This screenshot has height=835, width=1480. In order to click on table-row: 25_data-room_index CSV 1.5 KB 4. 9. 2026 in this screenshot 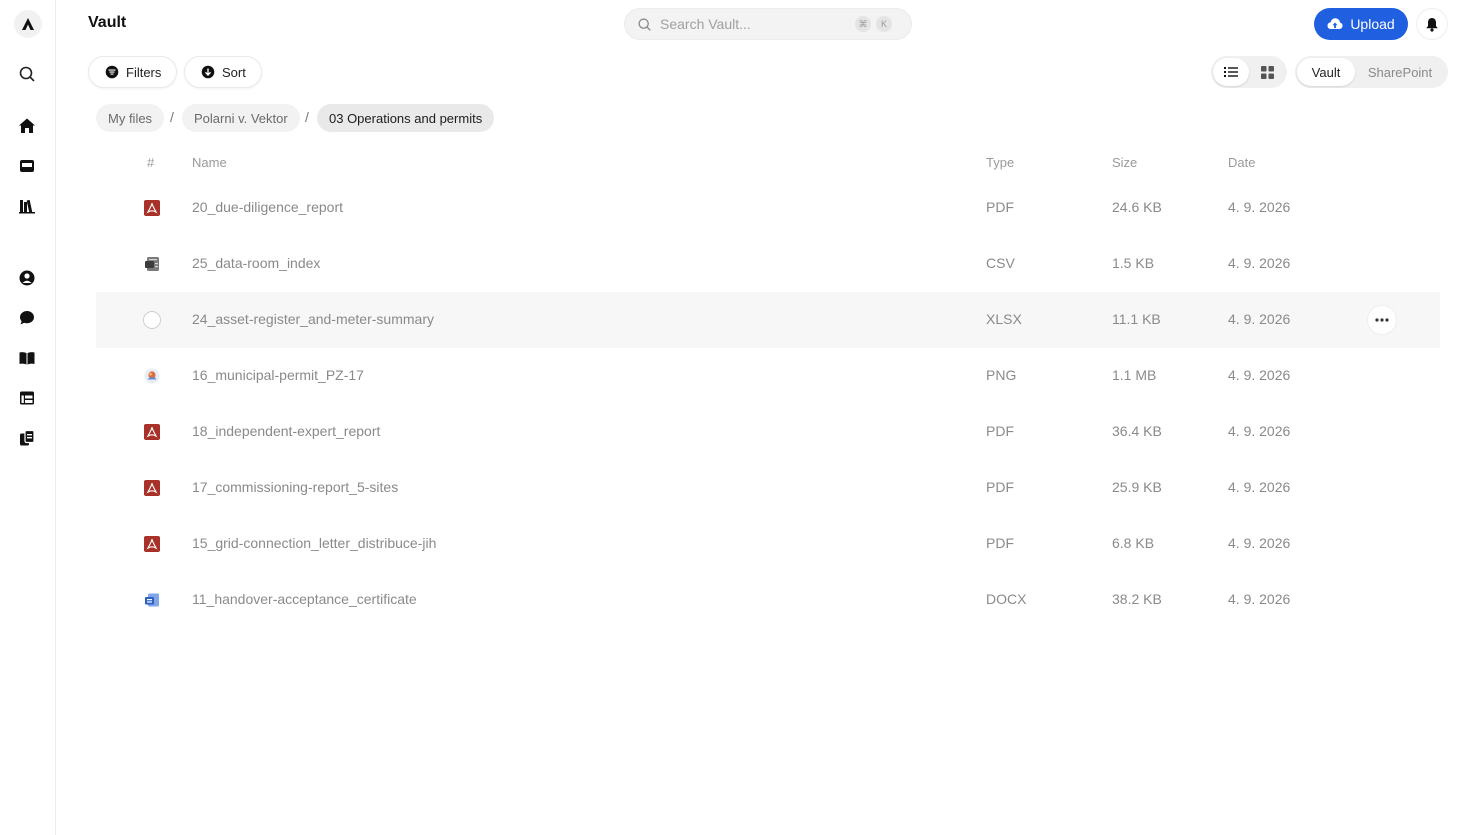, I will do `click(768, 264)`.